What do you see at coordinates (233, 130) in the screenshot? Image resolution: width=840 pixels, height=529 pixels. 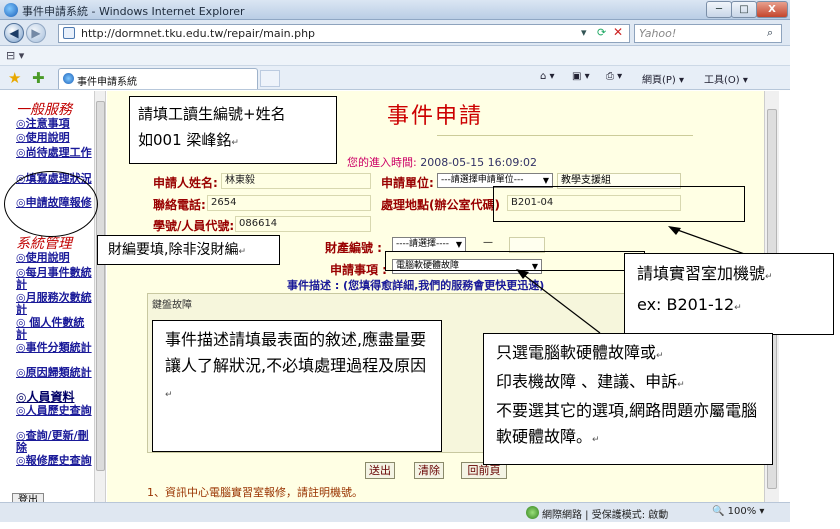 I see `annotation-name-note: 請填工讀生編號+姓名 如001 梁峰銘↵` at bounding box center [233, 130].